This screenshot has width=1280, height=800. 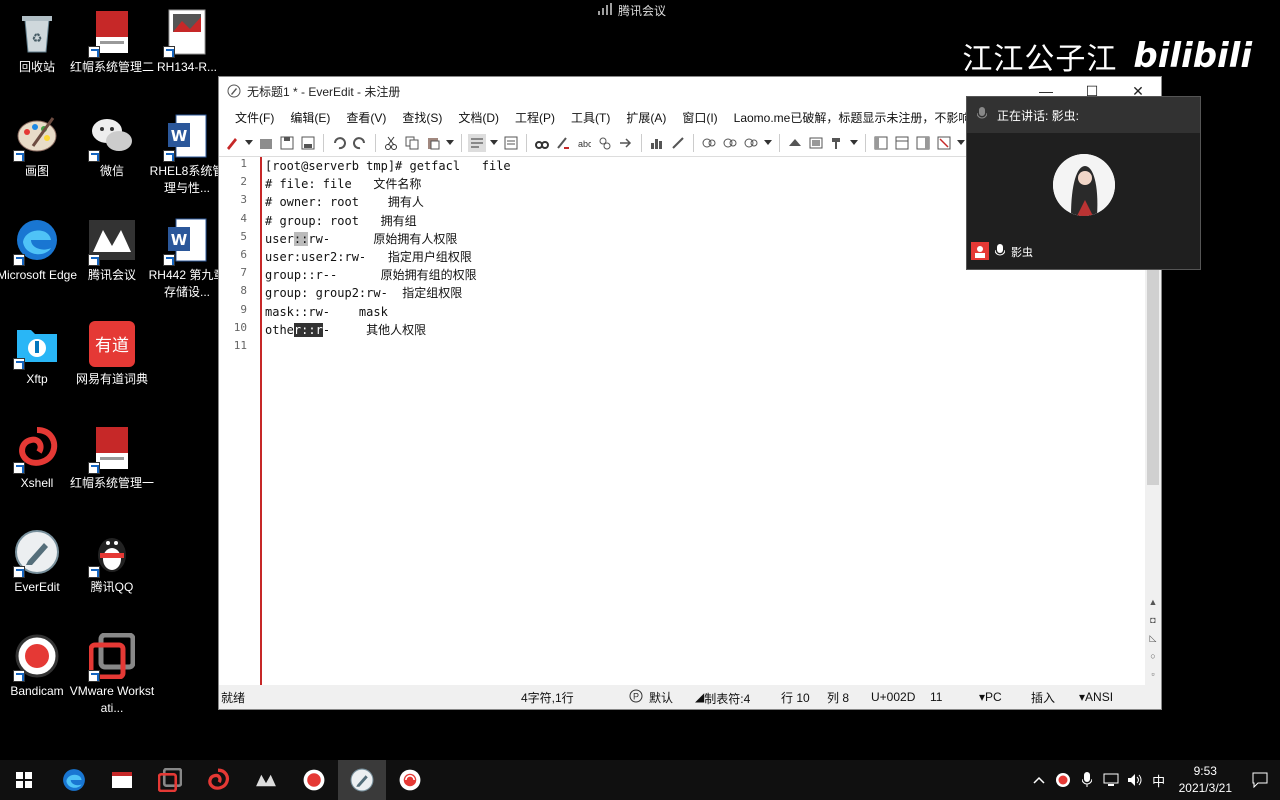 I want to click on snippet-icon, so click(x=795, y=143).